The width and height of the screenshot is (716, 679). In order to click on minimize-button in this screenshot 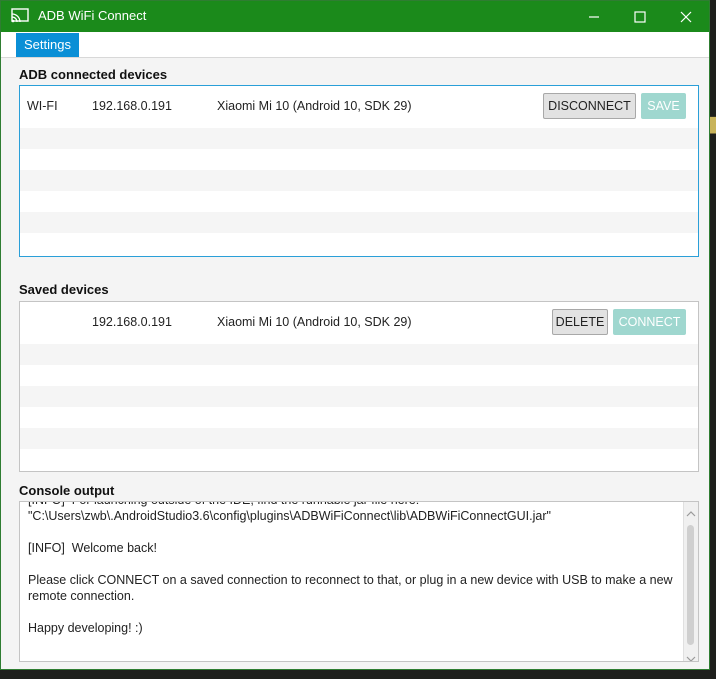, I will do `click(594, 16)`.